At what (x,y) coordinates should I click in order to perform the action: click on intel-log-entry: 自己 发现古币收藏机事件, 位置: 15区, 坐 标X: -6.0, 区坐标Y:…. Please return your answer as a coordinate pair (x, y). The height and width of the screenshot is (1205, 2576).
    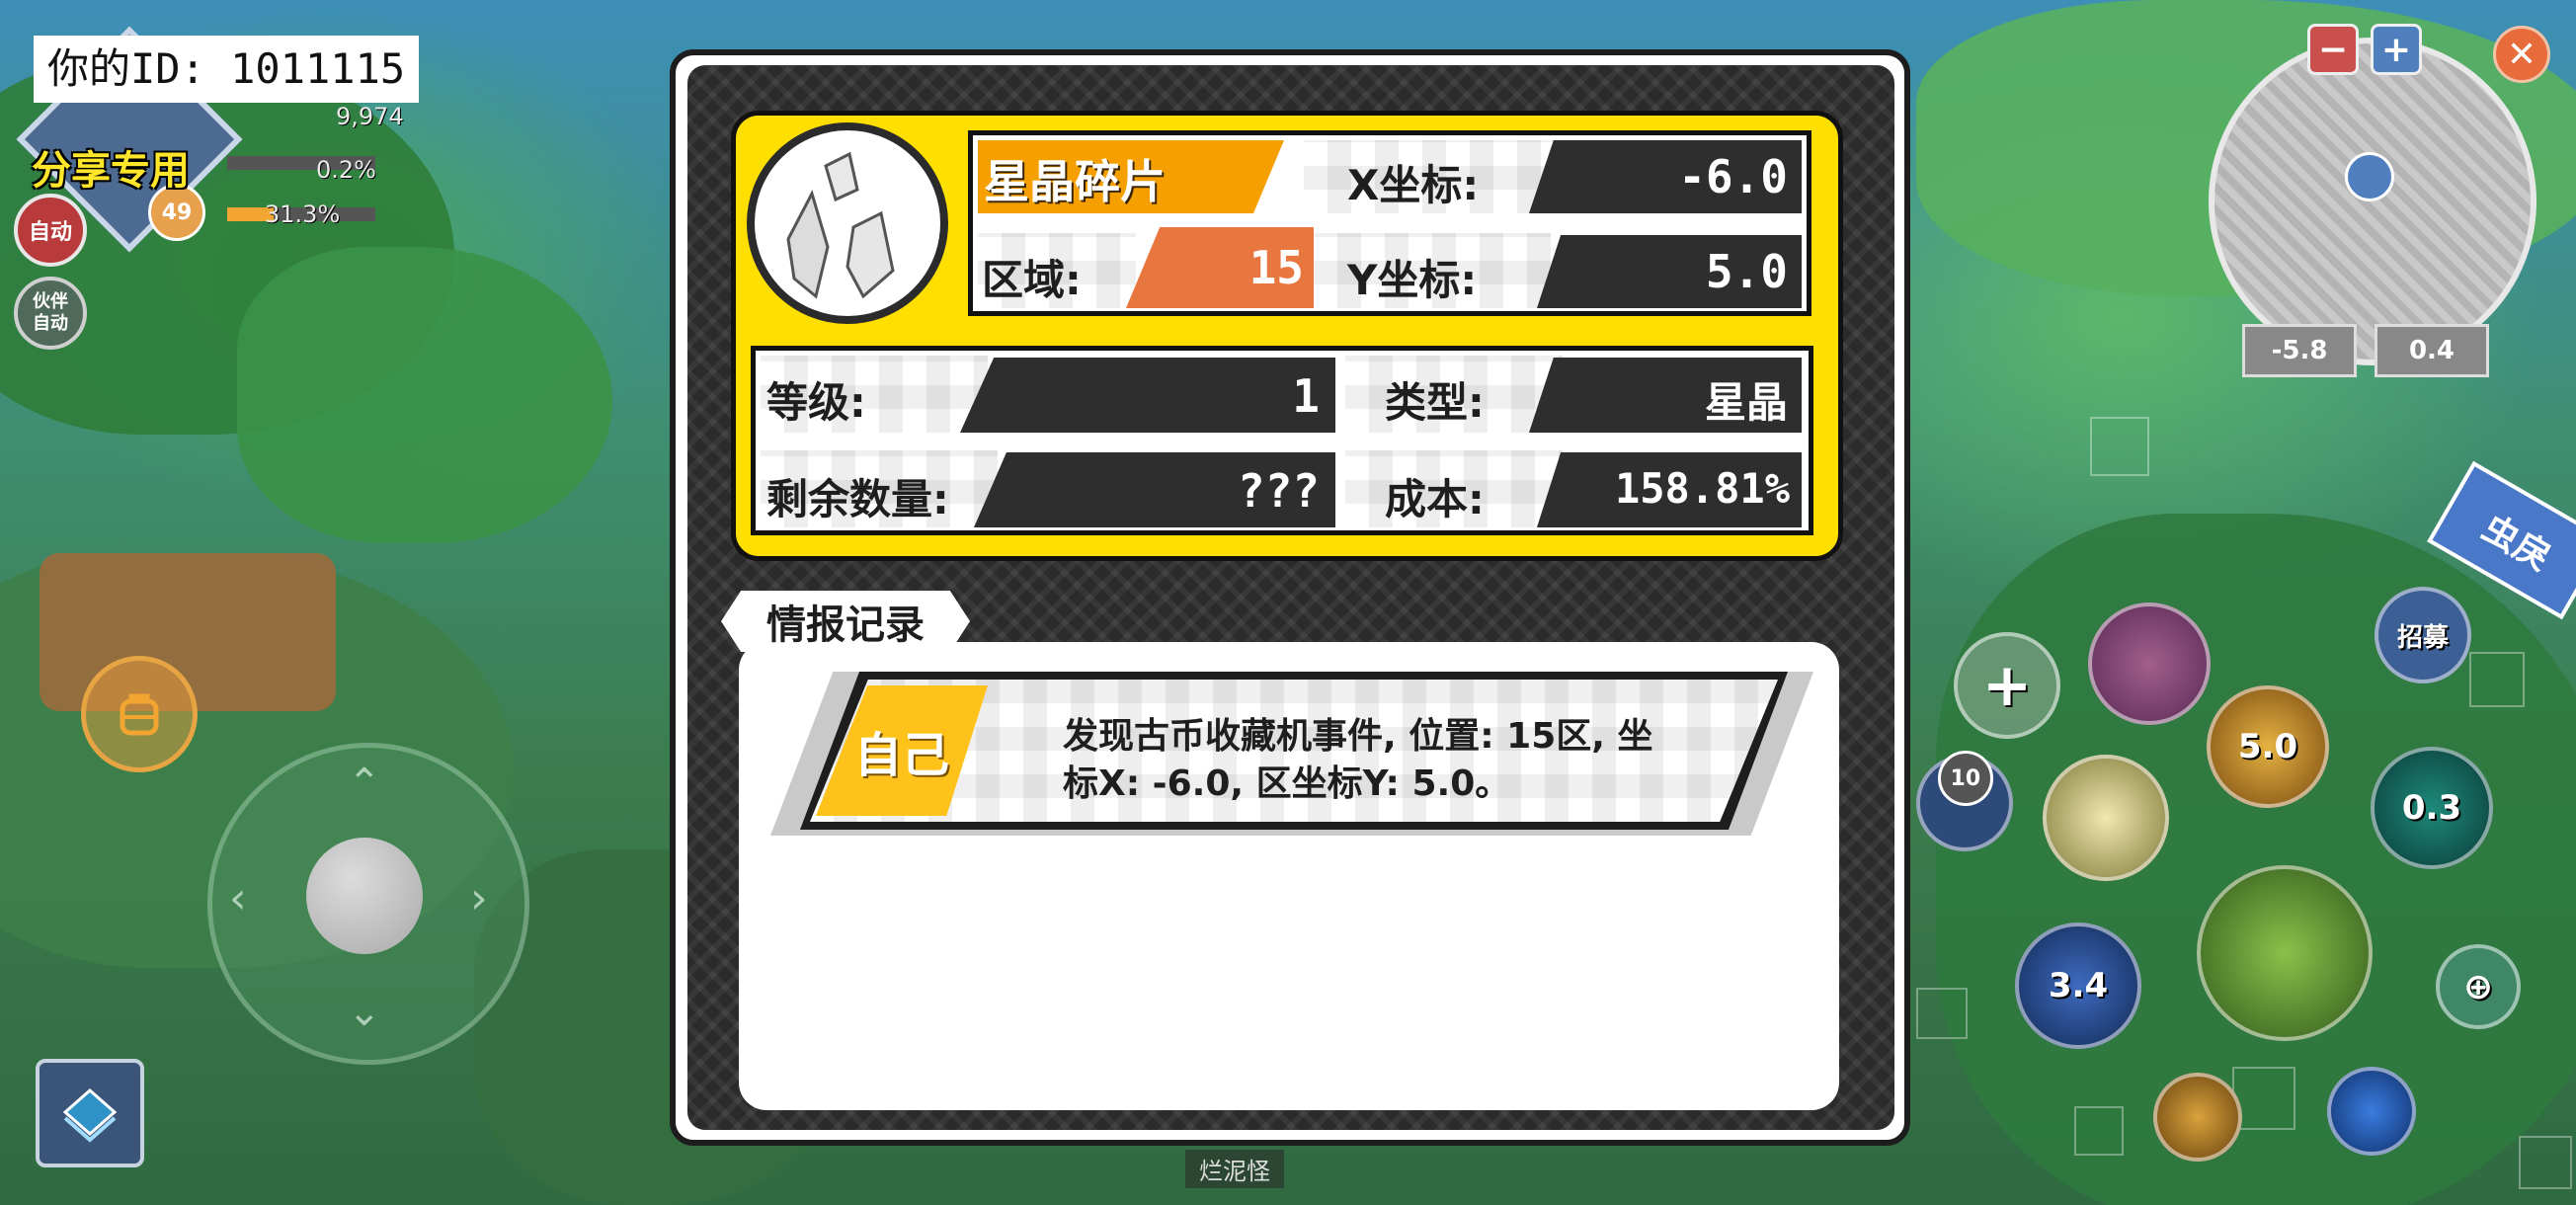
    Looking at the image, I should click on (1291, 754).